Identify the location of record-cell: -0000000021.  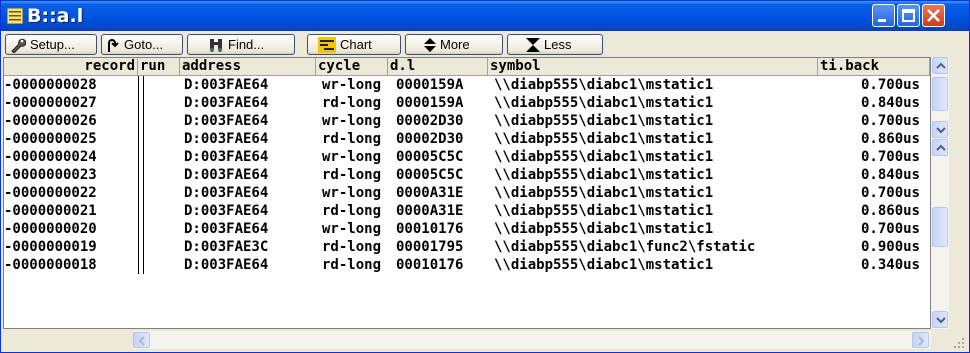
(50, 211).